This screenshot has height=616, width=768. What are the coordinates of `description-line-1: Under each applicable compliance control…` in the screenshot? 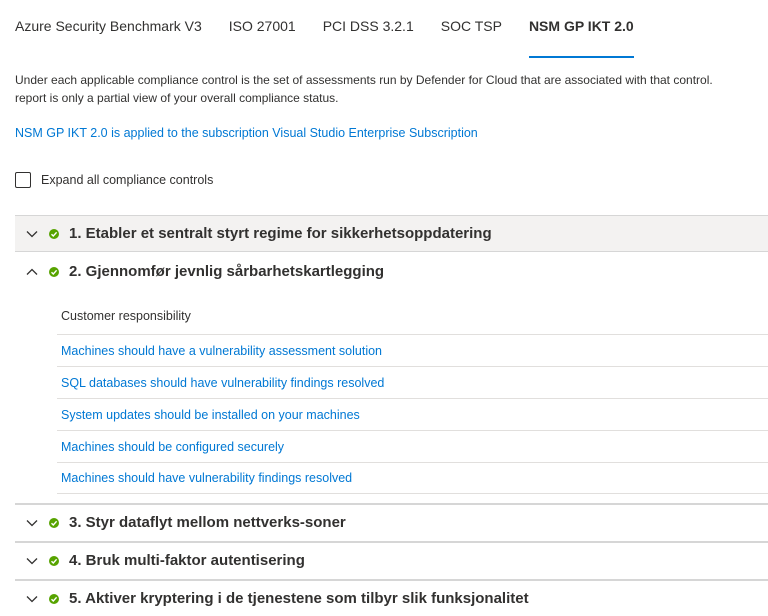 It's located at (364, 80).